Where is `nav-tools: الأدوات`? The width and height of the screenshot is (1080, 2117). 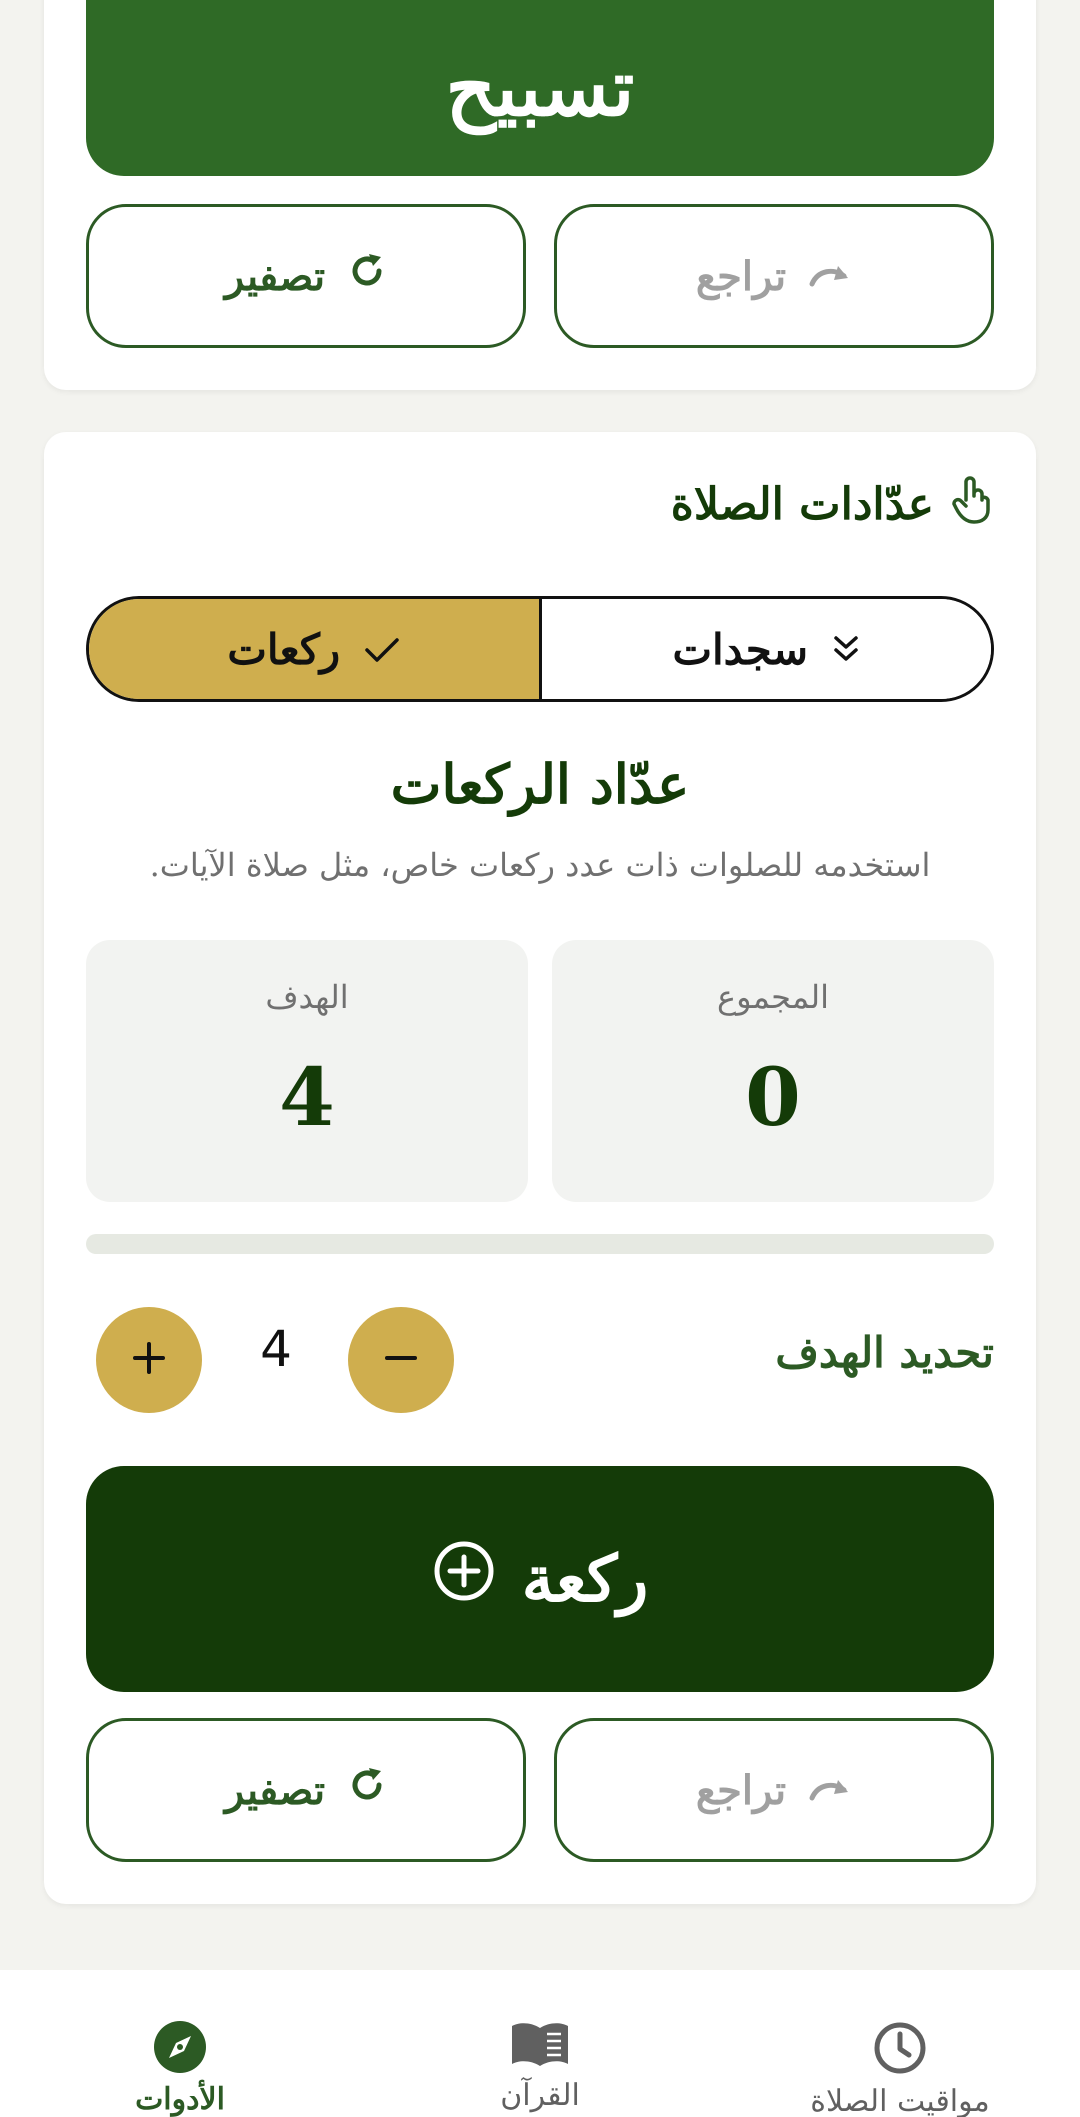 nav-tools: الأدوات is located at coordinates (180, 2043).